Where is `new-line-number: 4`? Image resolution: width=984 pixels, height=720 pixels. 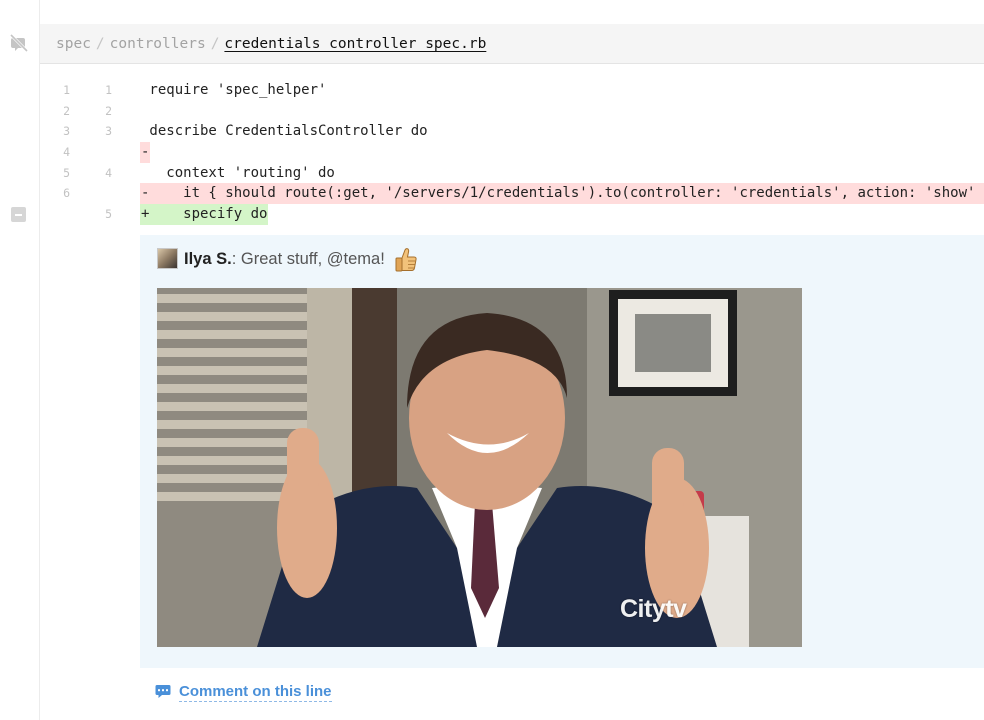 new-line-number: 4 is located at coordinates (101, 173).